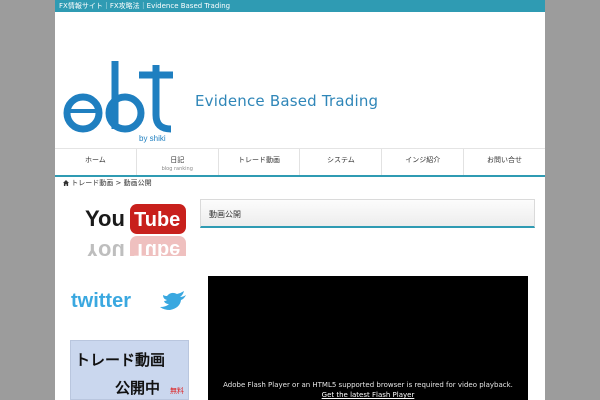 The width and height of the screenshot is (600, 400). What do you see at coordinates (368, 395) in the screenshot?
I see `flash-player-link: Get the latest Flash Player` at bounding box center [368, 395].